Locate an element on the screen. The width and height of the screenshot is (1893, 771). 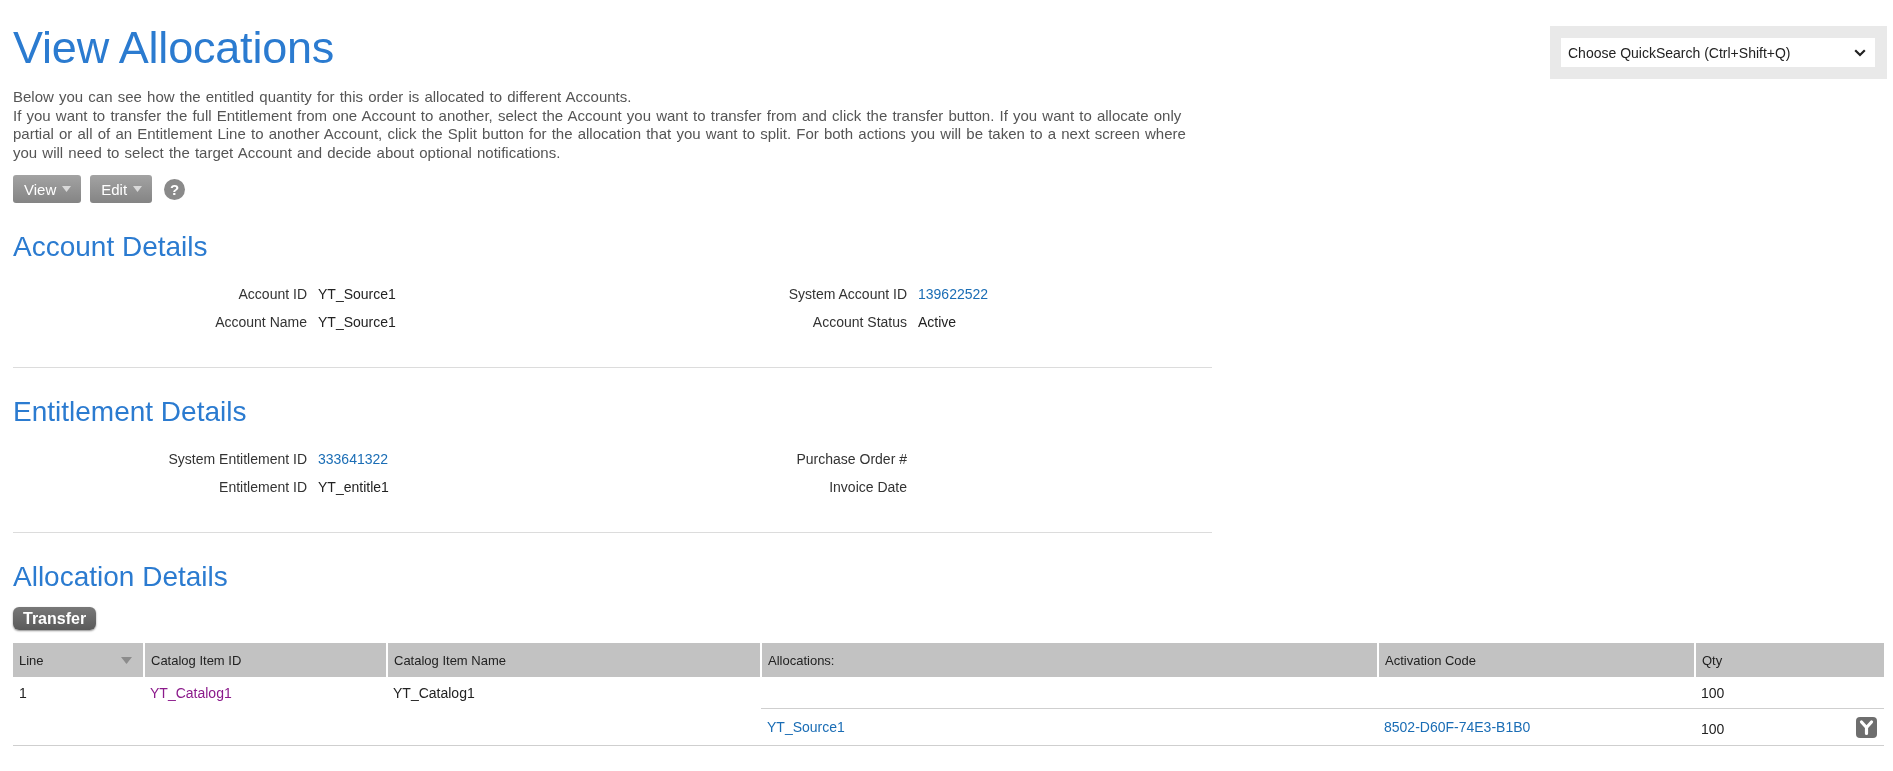
field-value: YT_entitle1 is located at coordinates (354, 487).